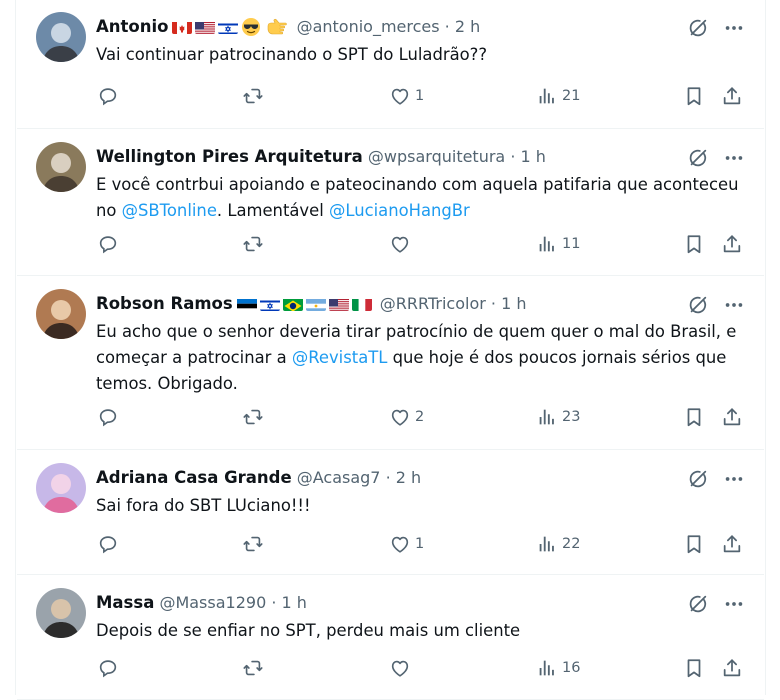  I want to click on display-name: Adriana Casa Grande, so click(194, 477).